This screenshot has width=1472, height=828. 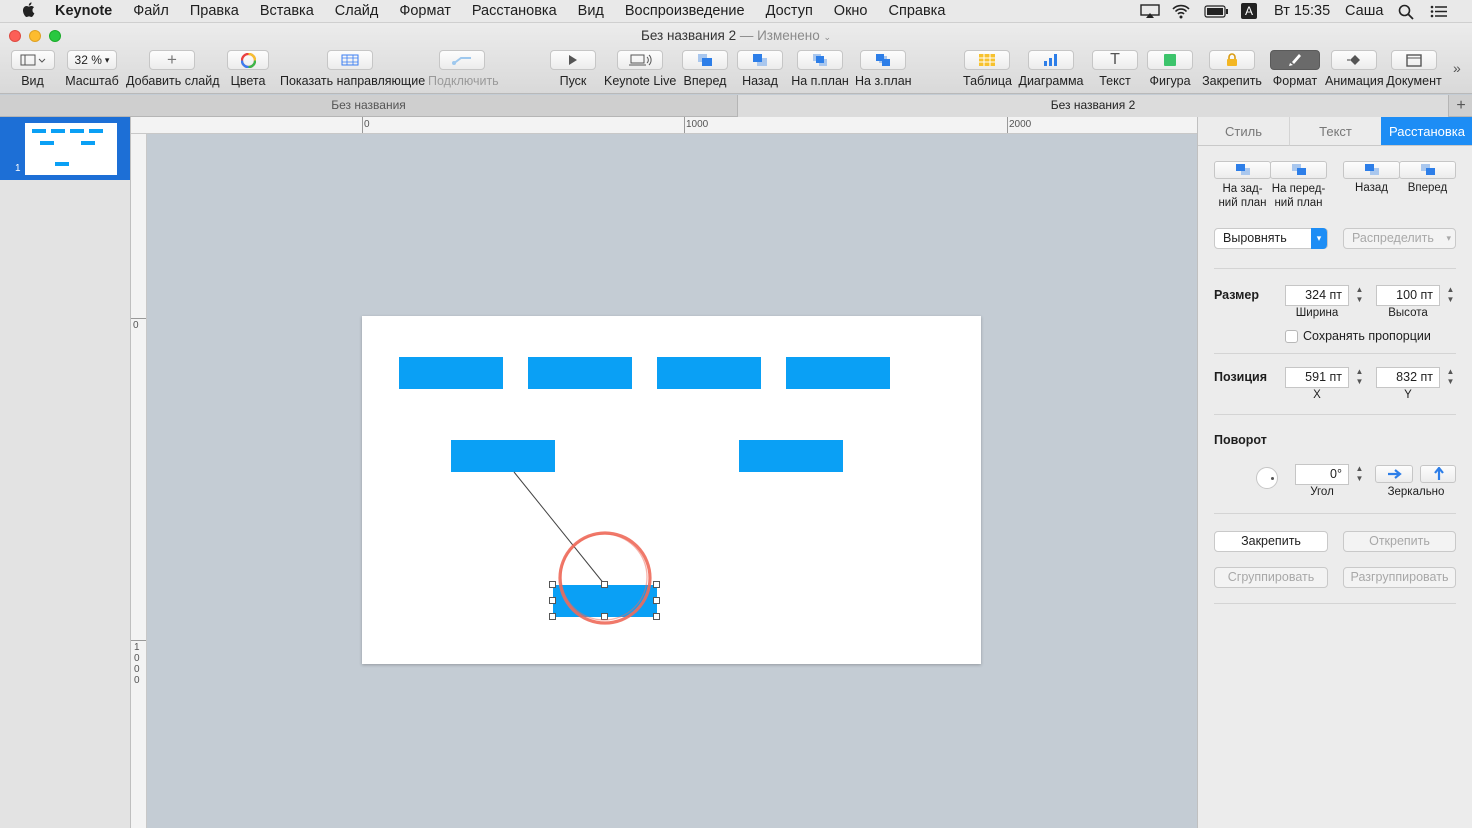 What do you see at coordinates (780, 35) in the screenshot?
I see `modified-status: — Изменено` at bounding box center [780, 35].